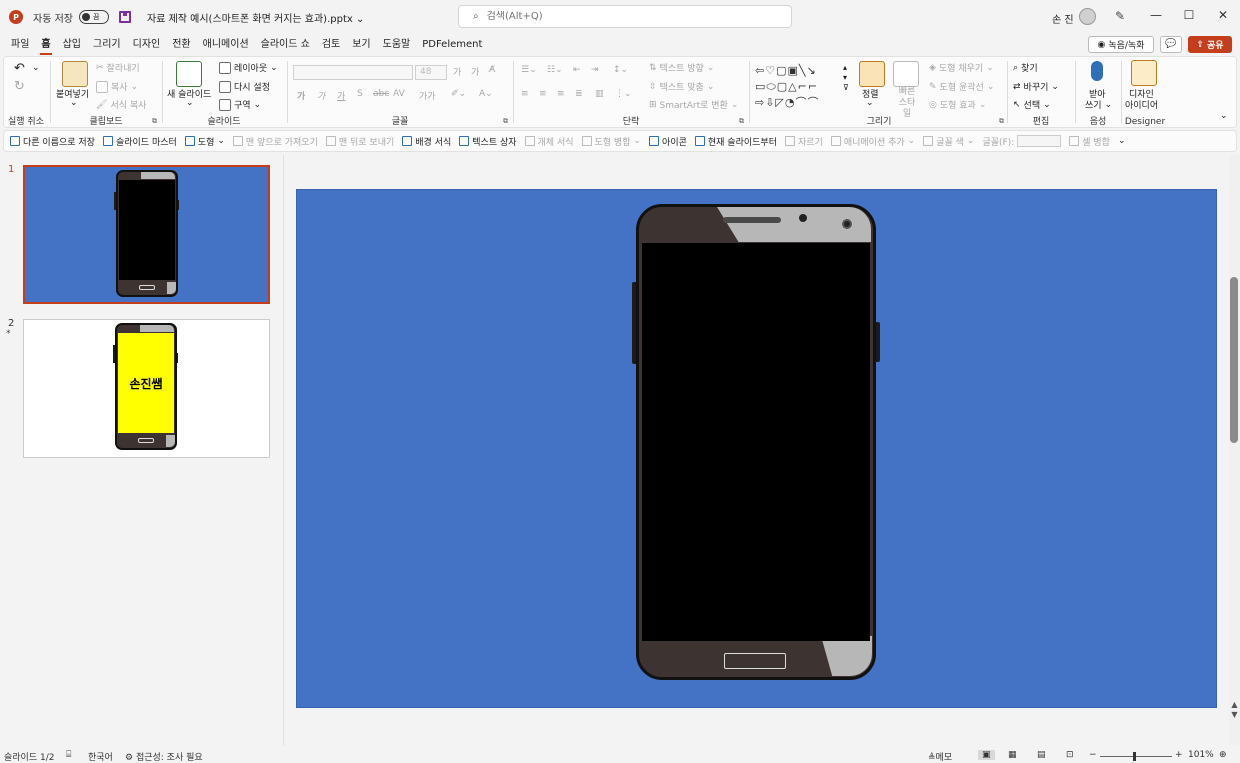  What do you see at coordinates (1041, 755) in the screenshot?
I see `reading-view-icon: ▤` at bounding box center [1041, 755].